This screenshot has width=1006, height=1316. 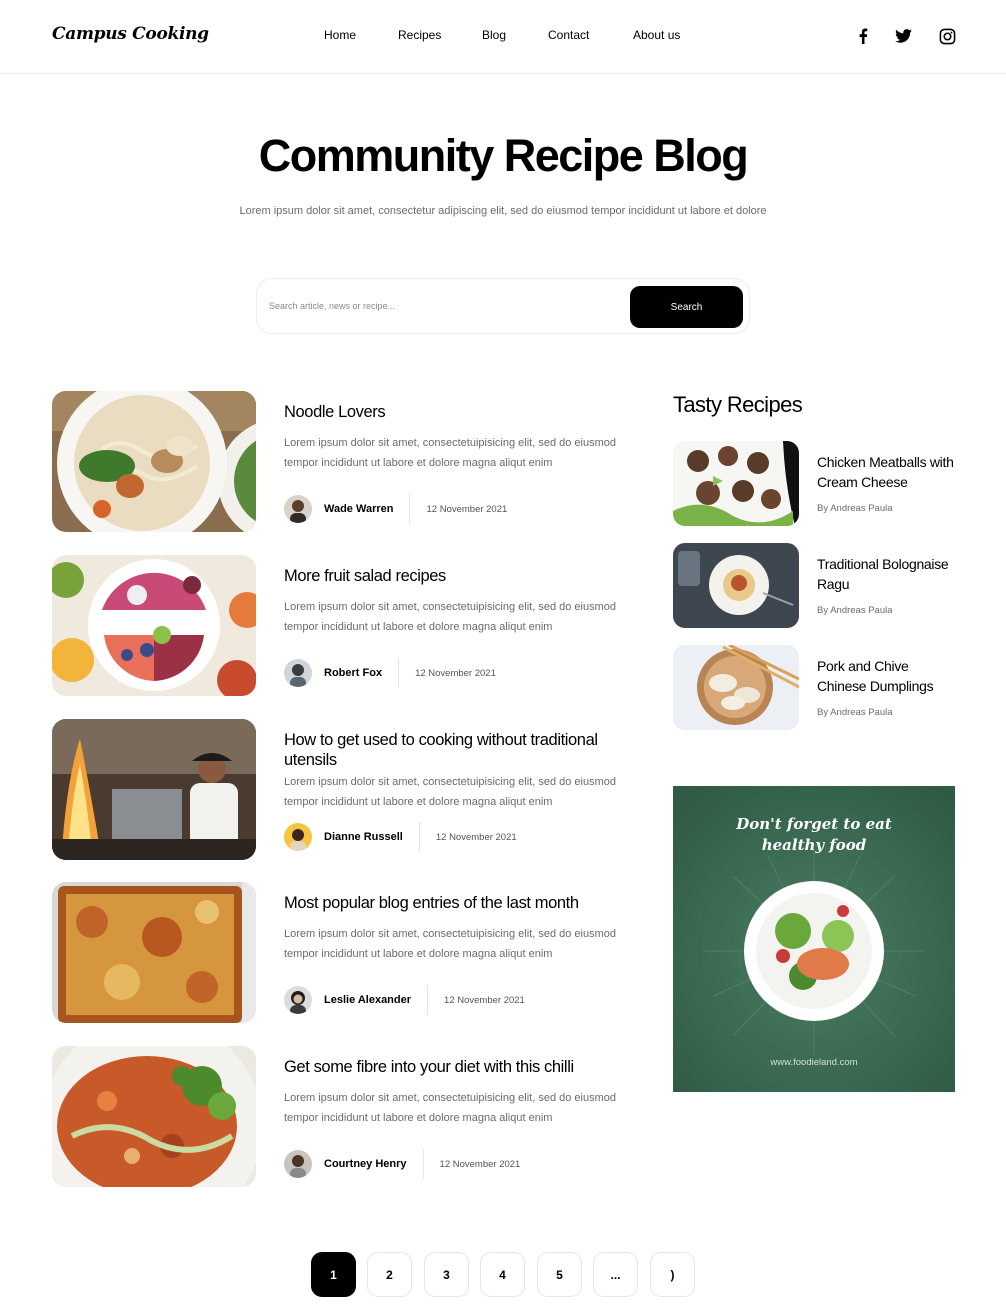 I want to click on recipe-title: Traditional Bolognaise Ragu, so click(x=887, y=574).